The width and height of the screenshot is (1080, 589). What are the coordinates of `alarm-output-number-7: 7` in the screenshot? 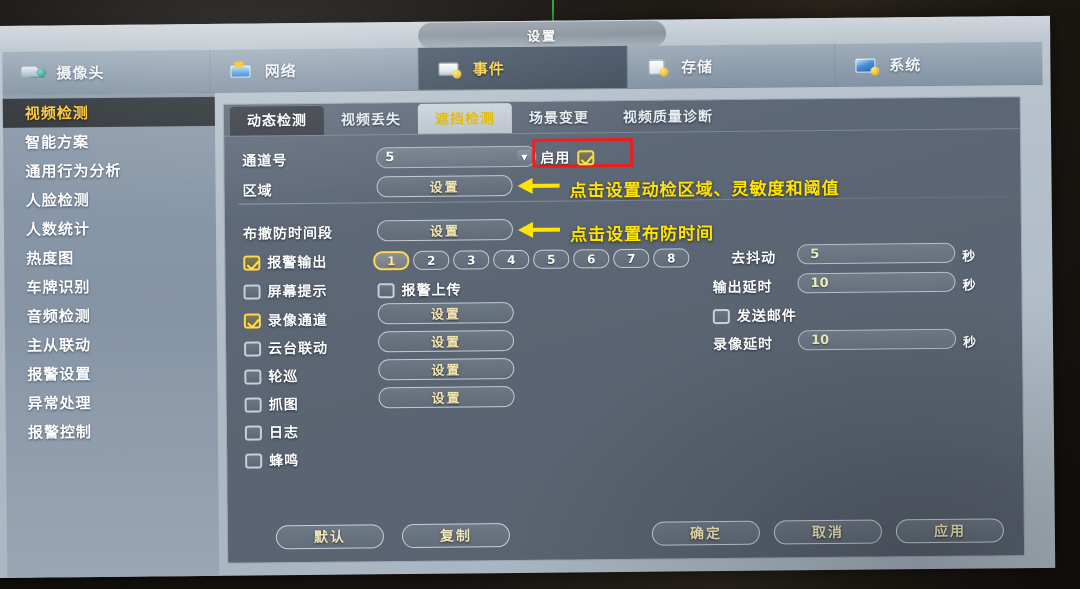 It's located at (631, 258).